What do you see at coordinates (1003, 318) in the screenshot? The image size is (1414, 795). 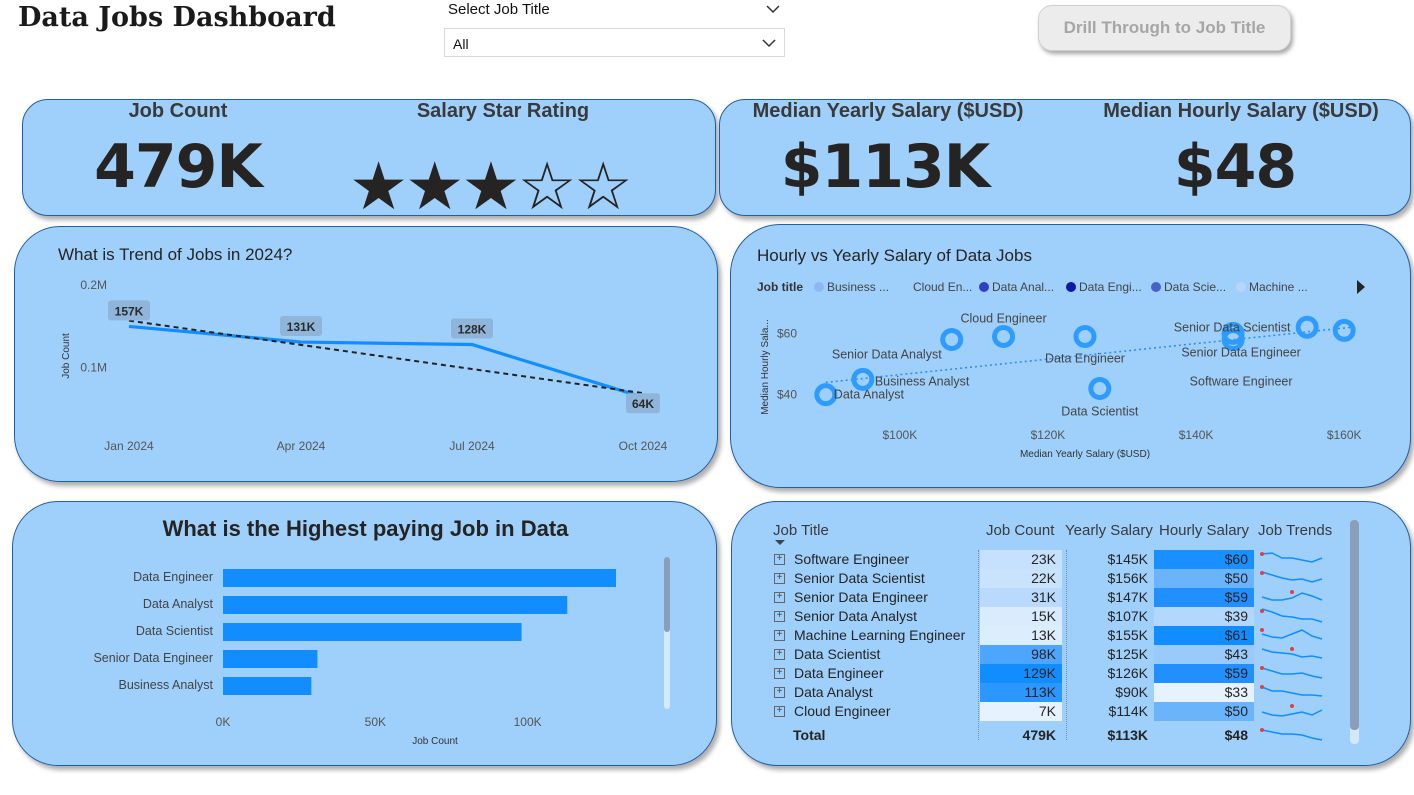 I see `point-label: Cloud Engineer` at bounding box center [1003, 318].